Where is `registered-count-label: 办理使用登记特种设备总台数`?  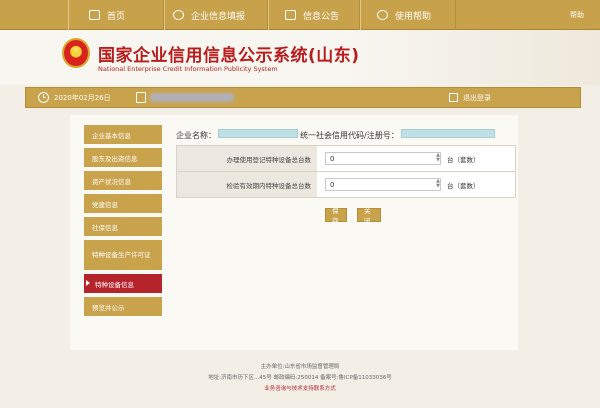
registered-count-label: 办理使用登记特种设备总台数 is located at coordinates (247, 158).